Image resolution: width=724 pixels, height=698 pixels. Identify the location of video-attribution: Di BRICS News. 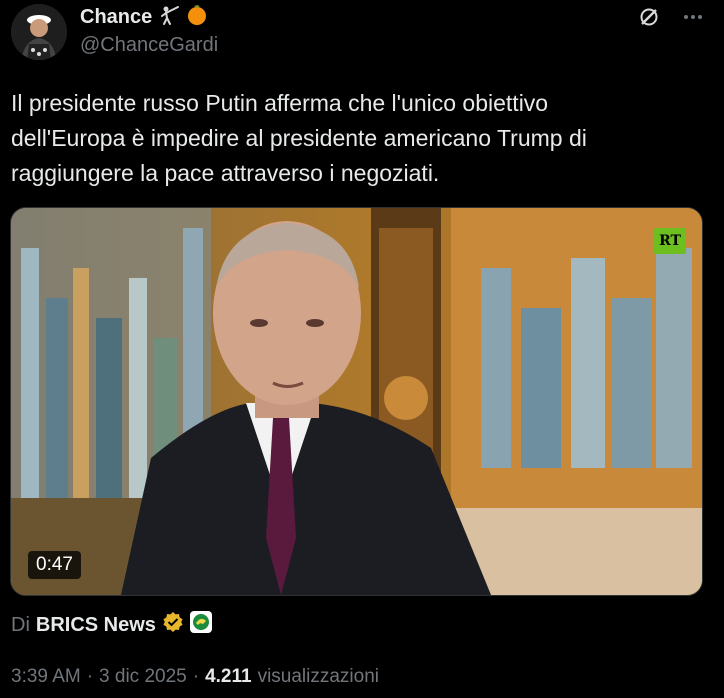
(111, 625).